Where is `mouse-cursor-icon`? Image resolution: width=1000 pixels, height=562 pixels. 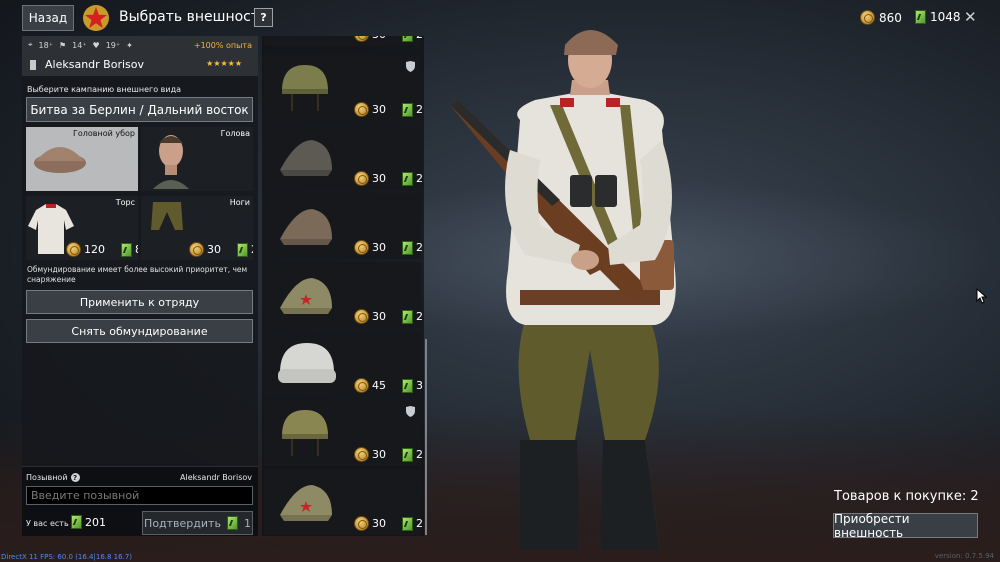
mouse-cursor-icon is located at coordinates (982, 296).